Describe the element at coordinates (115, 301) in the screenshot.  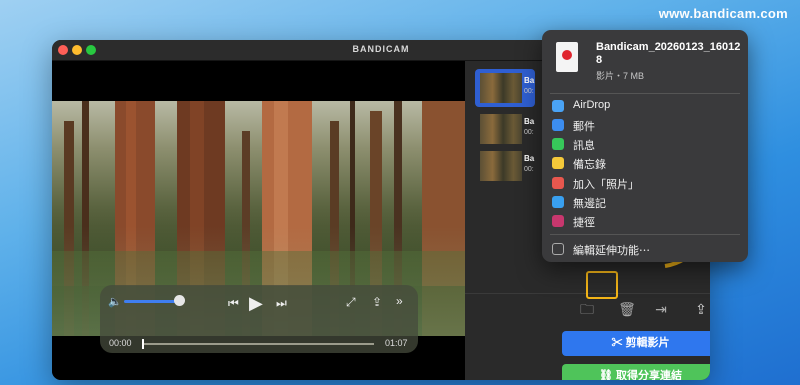
I see `volume-icon: 🔈` at that location.